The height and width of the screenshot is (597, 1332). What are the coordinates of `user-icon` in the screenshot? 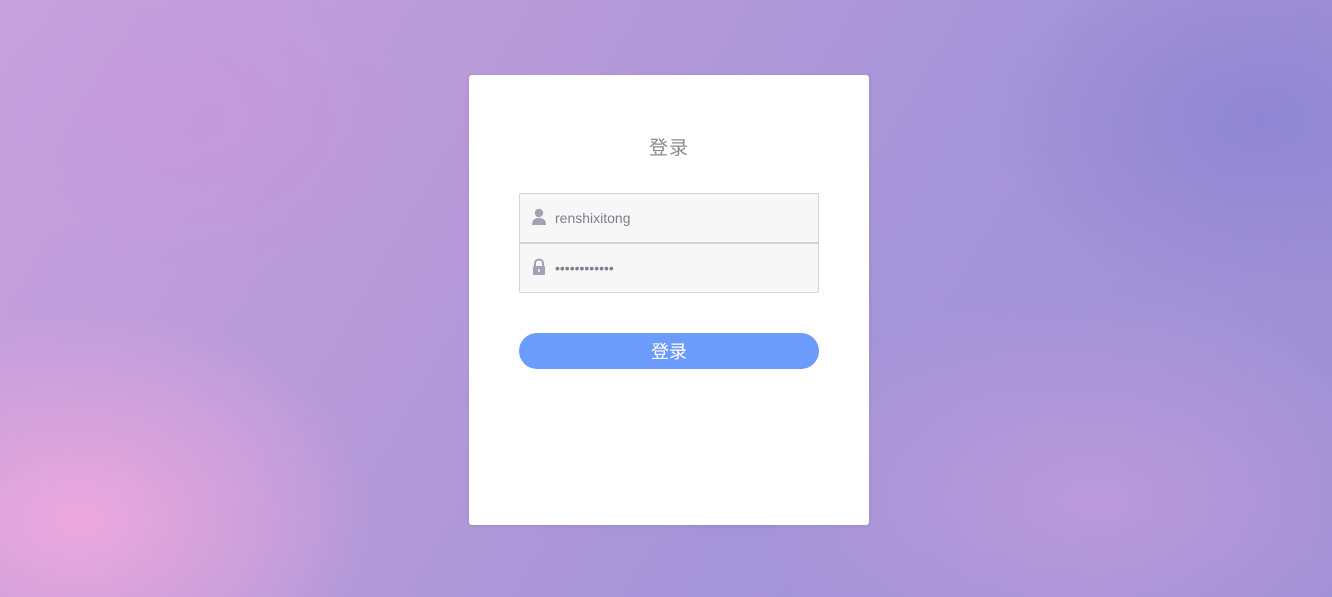 It's located at (539, 217).